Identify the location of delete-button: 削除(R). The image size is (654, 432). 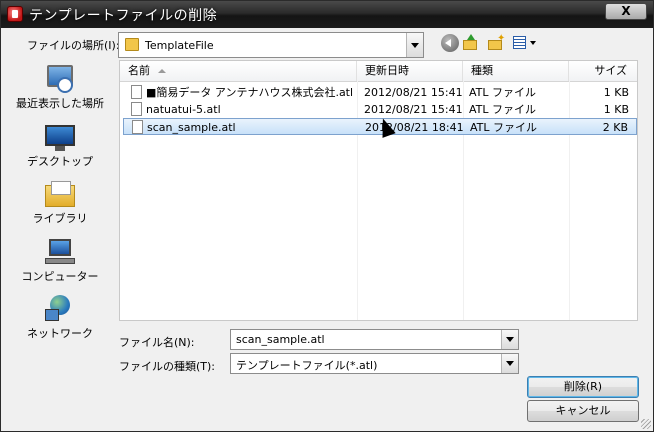
(583, 387).